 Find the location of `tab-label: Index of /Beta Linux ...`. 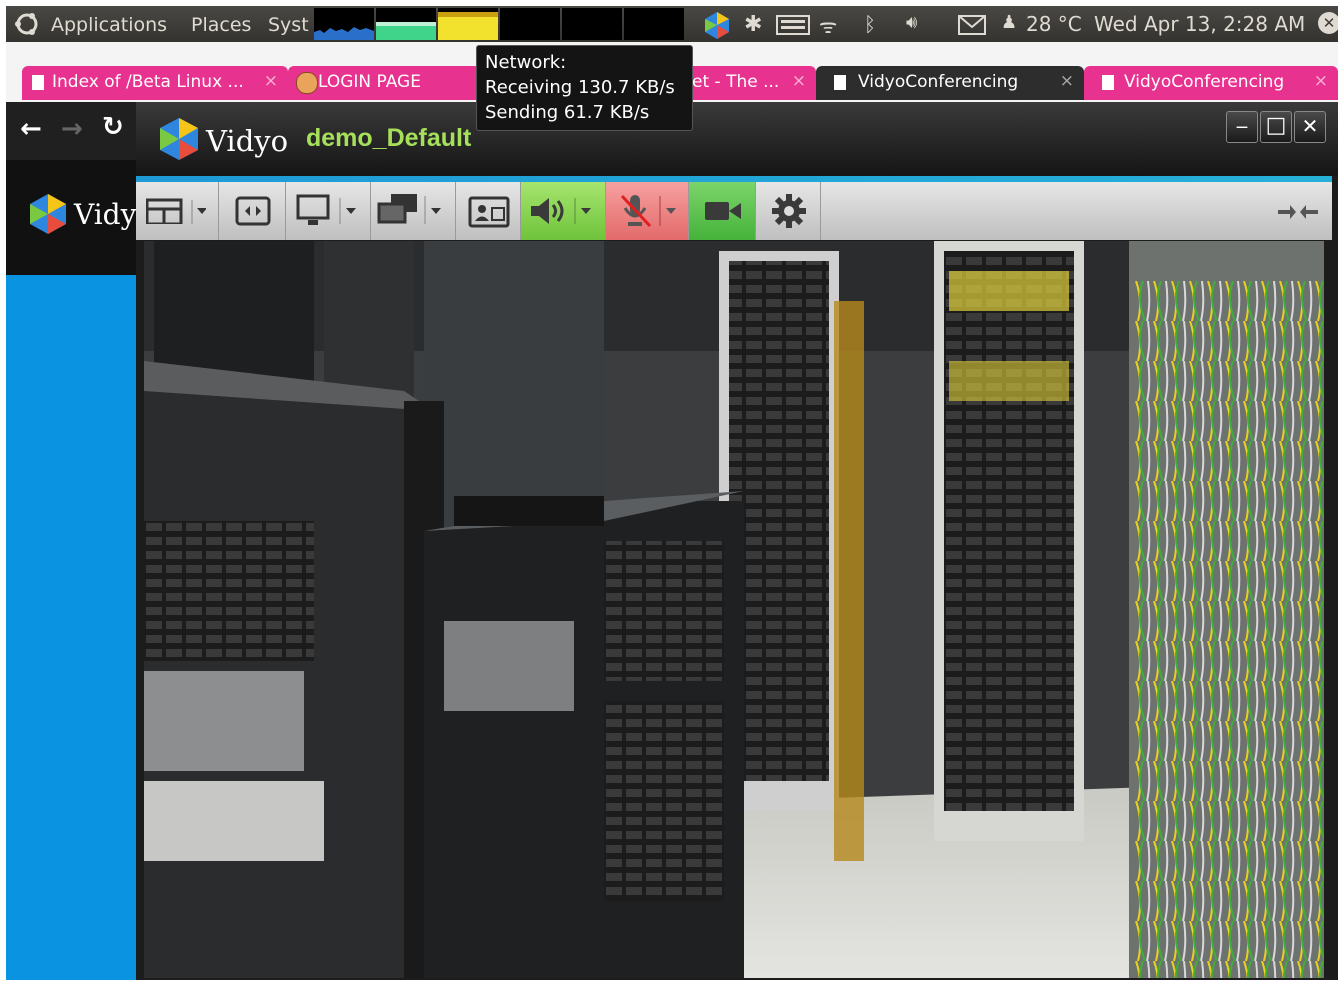

tab-label: Index of /Beta Linux ... is located at coordinates (148, 82).